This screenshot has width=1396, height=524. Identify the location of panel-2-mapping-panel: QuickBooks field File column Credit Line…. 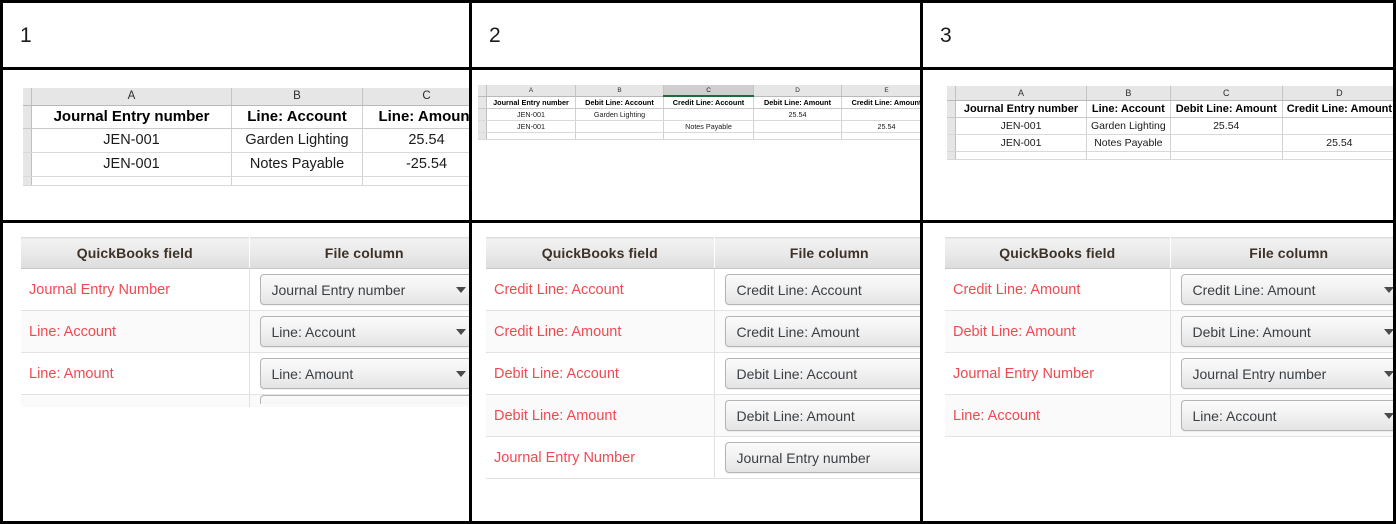
(703, 358).